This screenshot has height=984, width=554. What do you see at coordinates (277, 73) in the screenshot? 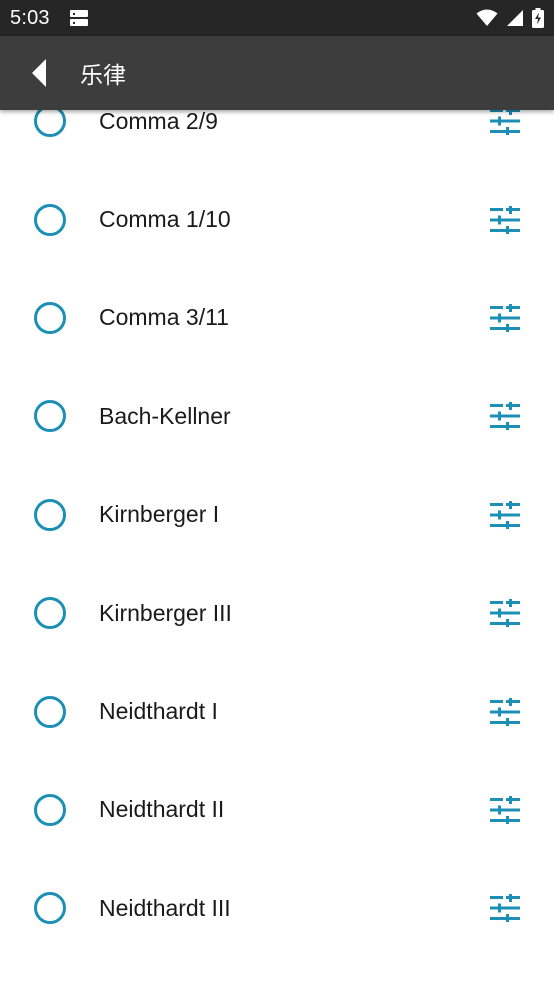
I see `app-bar: 乐律` at bounding box center [277, 73].